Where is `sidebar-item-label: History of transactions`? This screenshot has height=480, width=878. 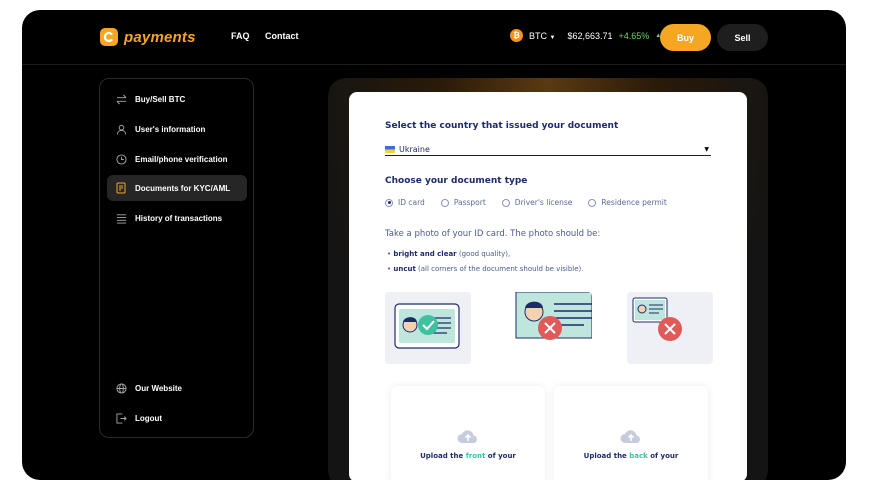
sidebar-item-label: History of transactions is located at coordinates (179, 218).